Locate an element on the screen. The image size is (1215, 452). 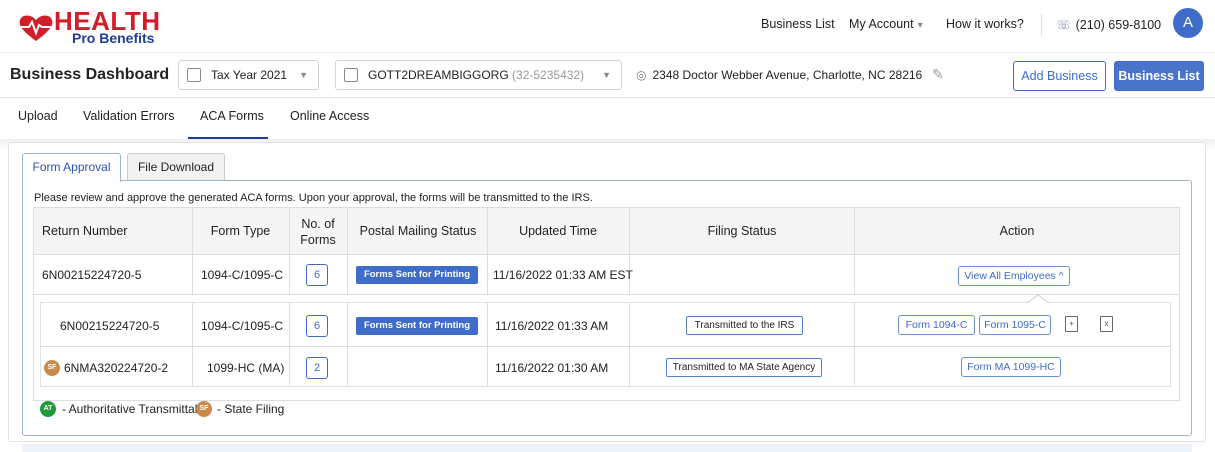
header-action: Action is located at coordinates (1017, 231).